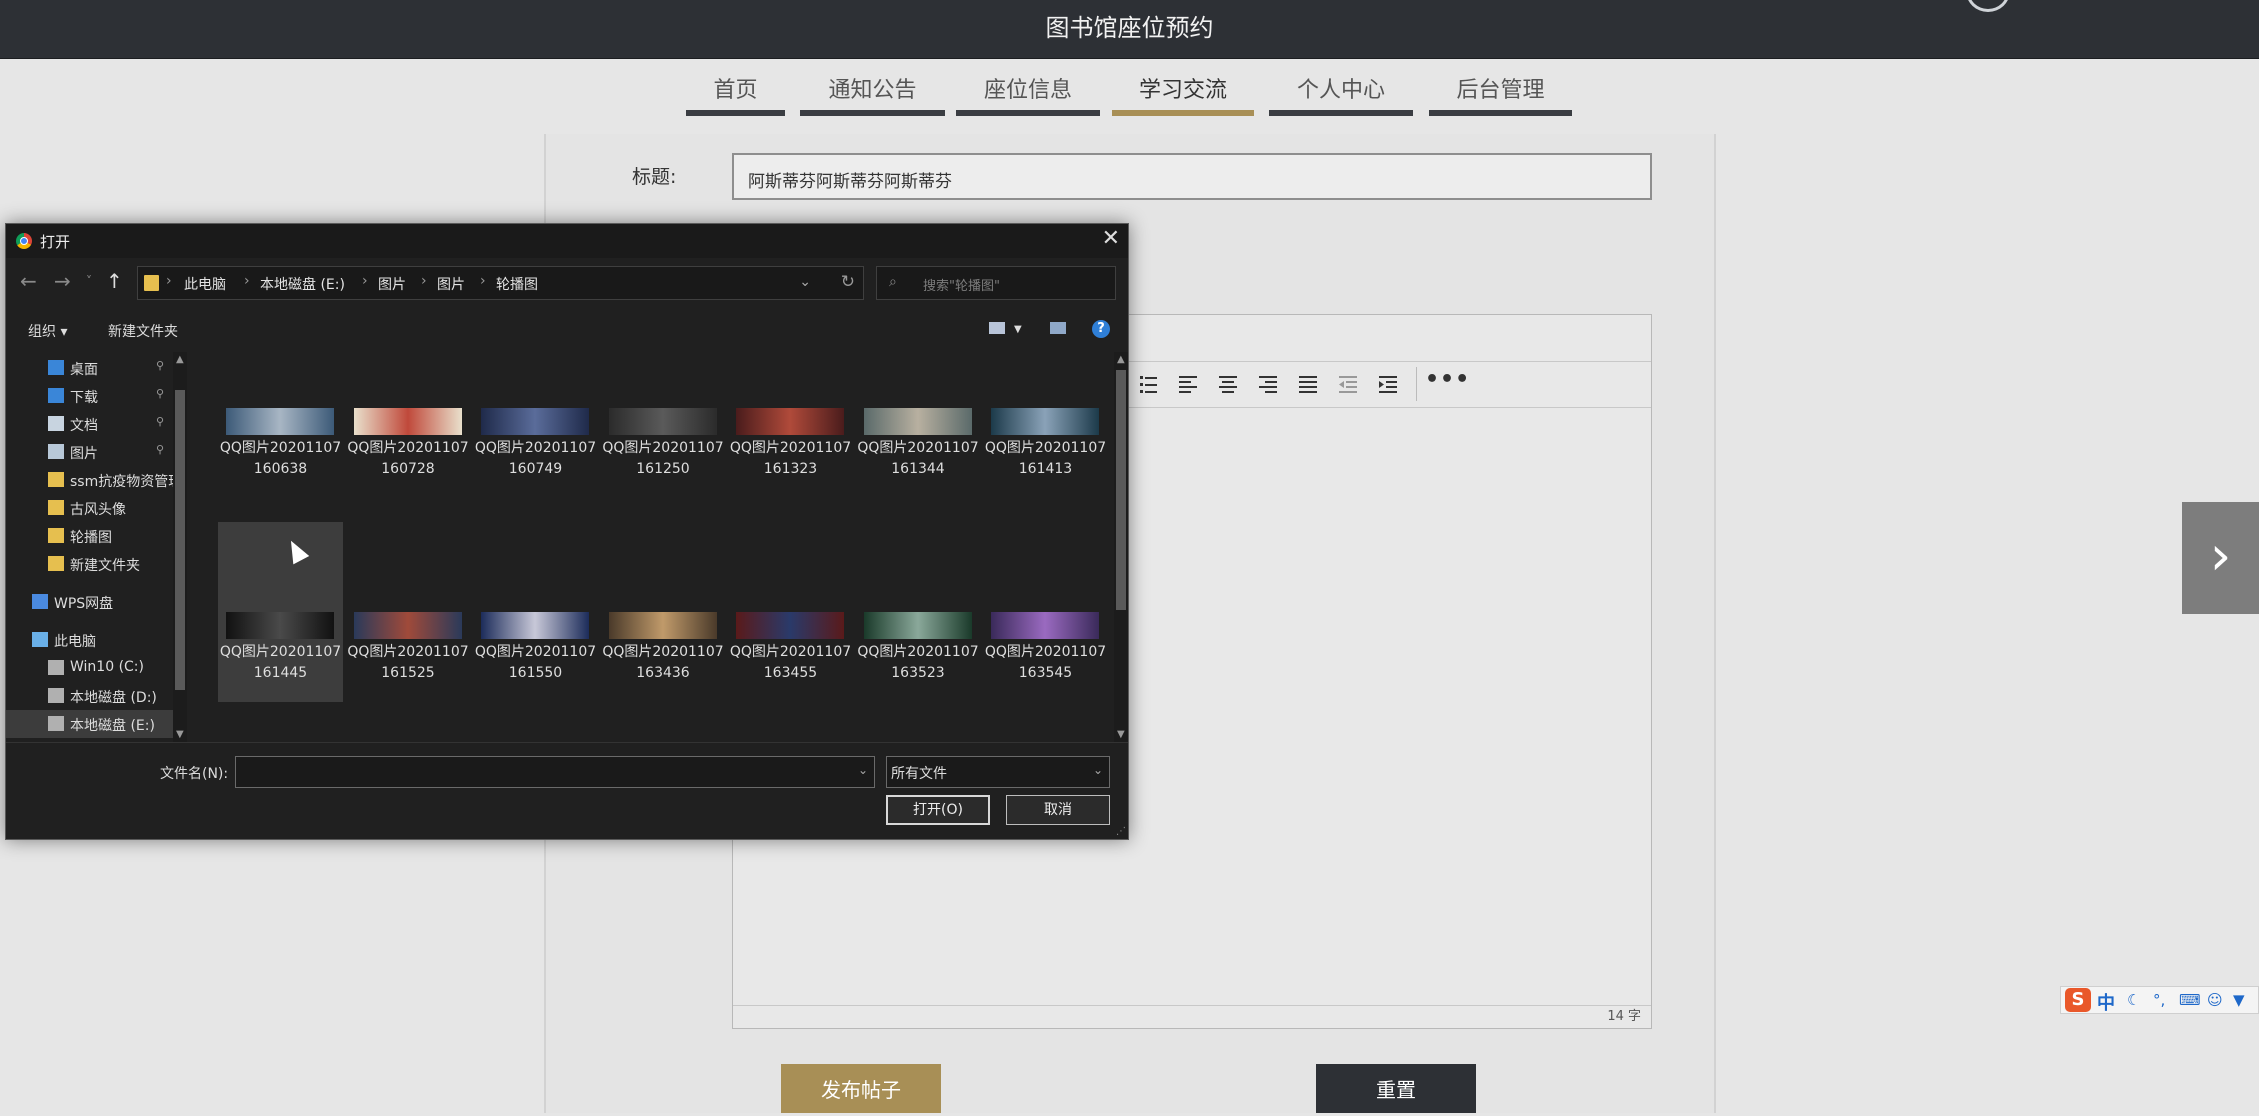 The height and width of the screenshot is (1116, 2259). What do you see at coordinates (114, 281) in the screenshot?
I see `up-arrow-icon: ↑` at bounding box center [114, 281].